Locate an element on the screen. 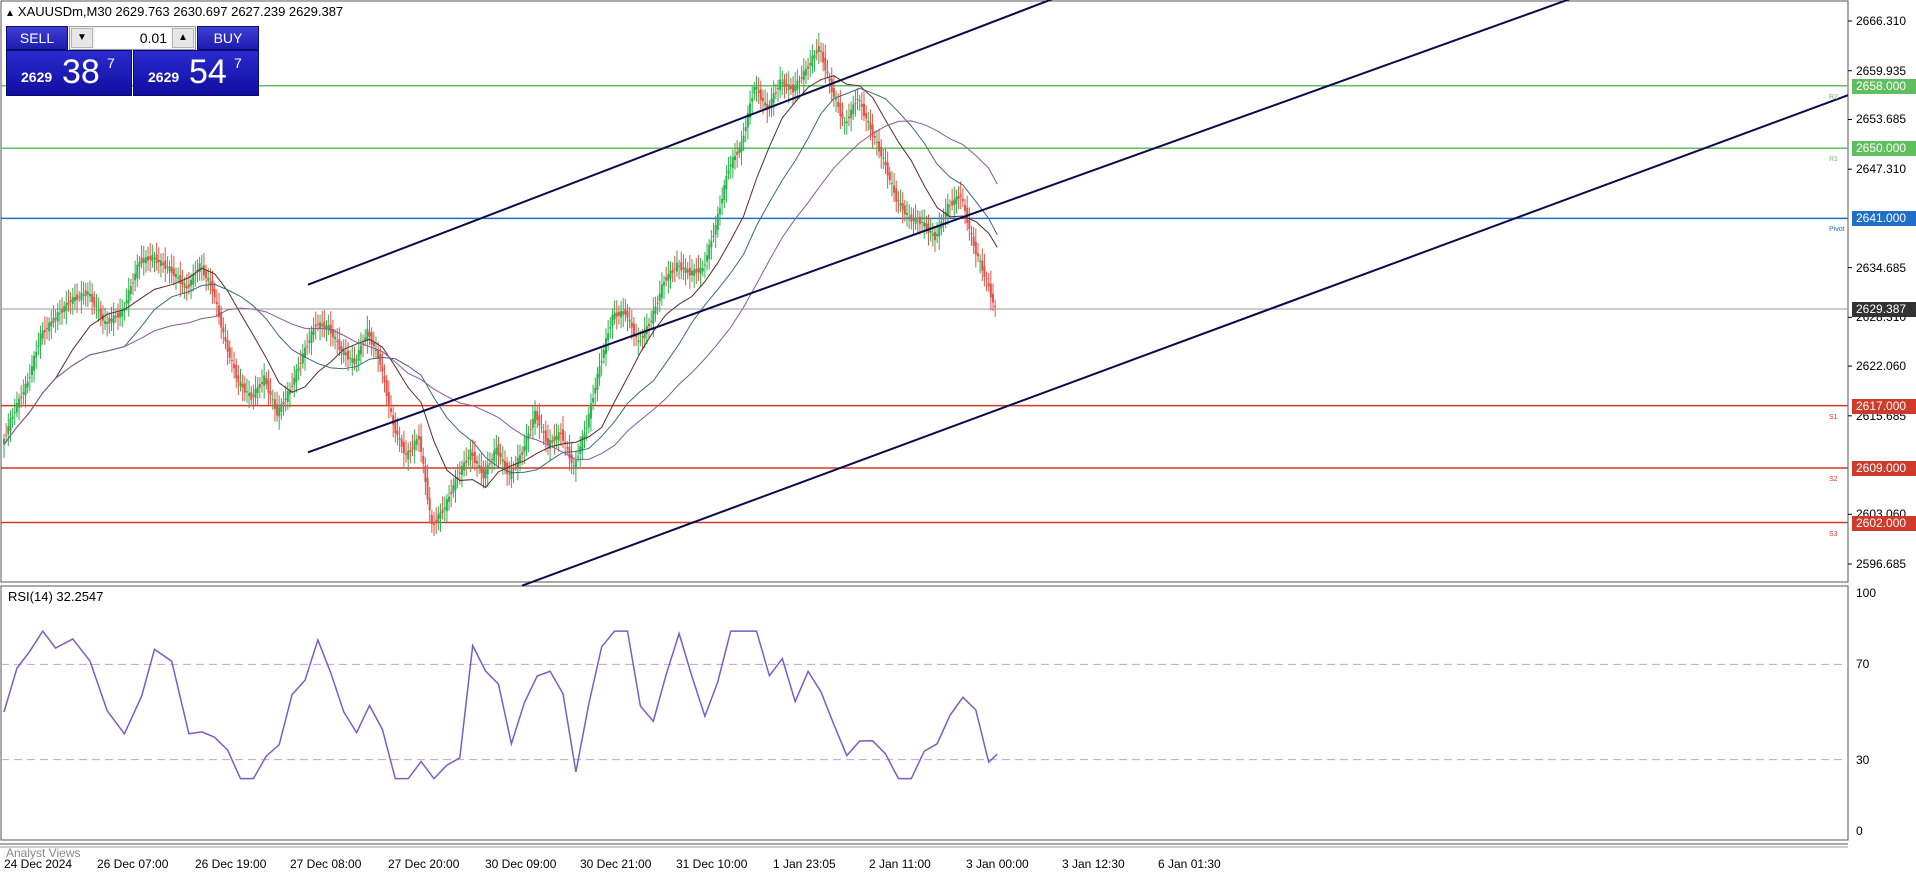  time-axis-label: 2 Jan 11:00 is located at coordinates (900, 864).